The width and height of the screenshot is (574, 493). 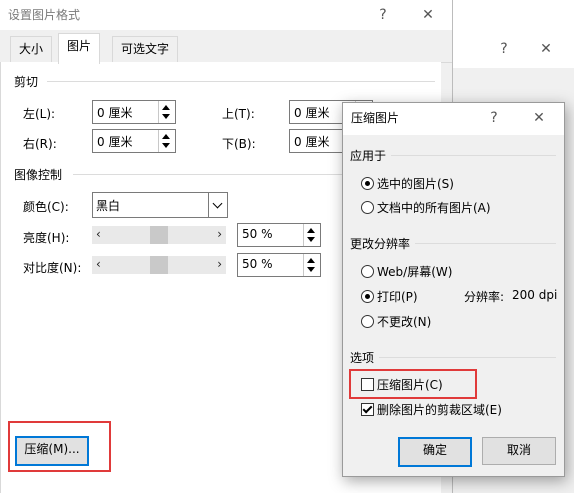 What do you see at coordinates (367, 183) in the screenshot?
I see `apply-selected-radio` at bounding box center [367, 183].